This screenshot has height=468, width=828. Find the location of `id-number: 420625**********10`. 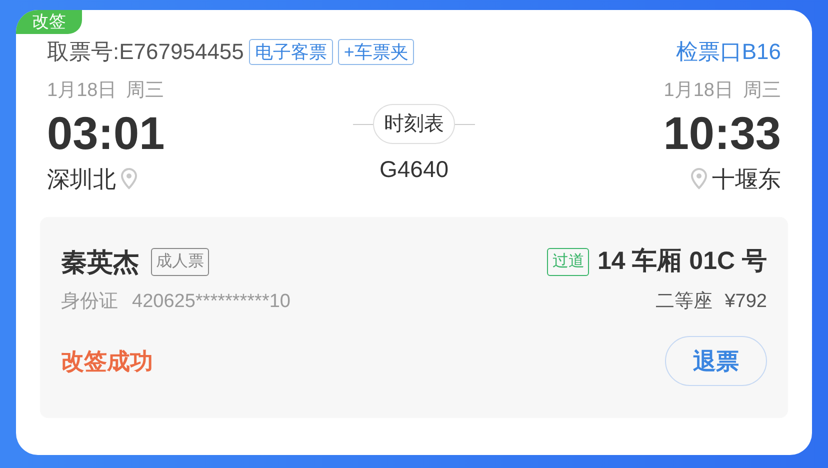

id-number: 420625**********10 is located at coordinates (211, 302).